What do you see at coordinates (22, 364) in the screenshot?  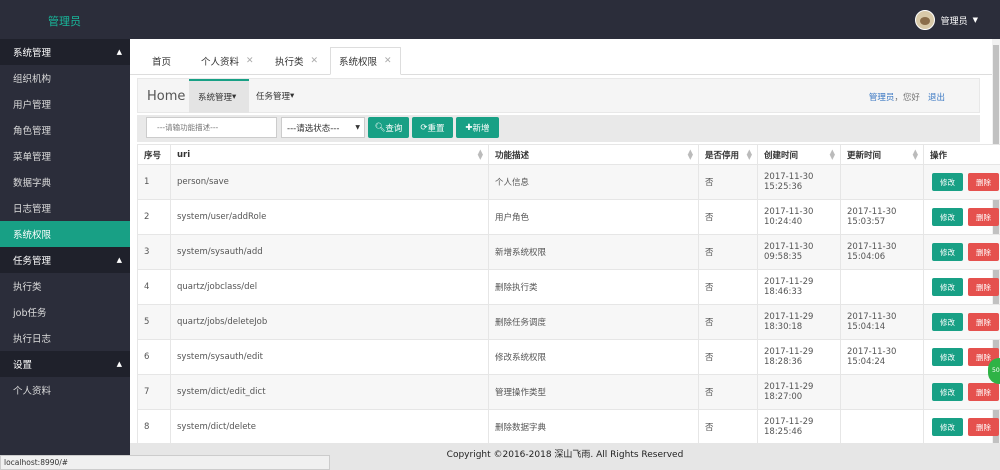 I see `sidebar-section-title: 设置` at bounding box center [22, 364].